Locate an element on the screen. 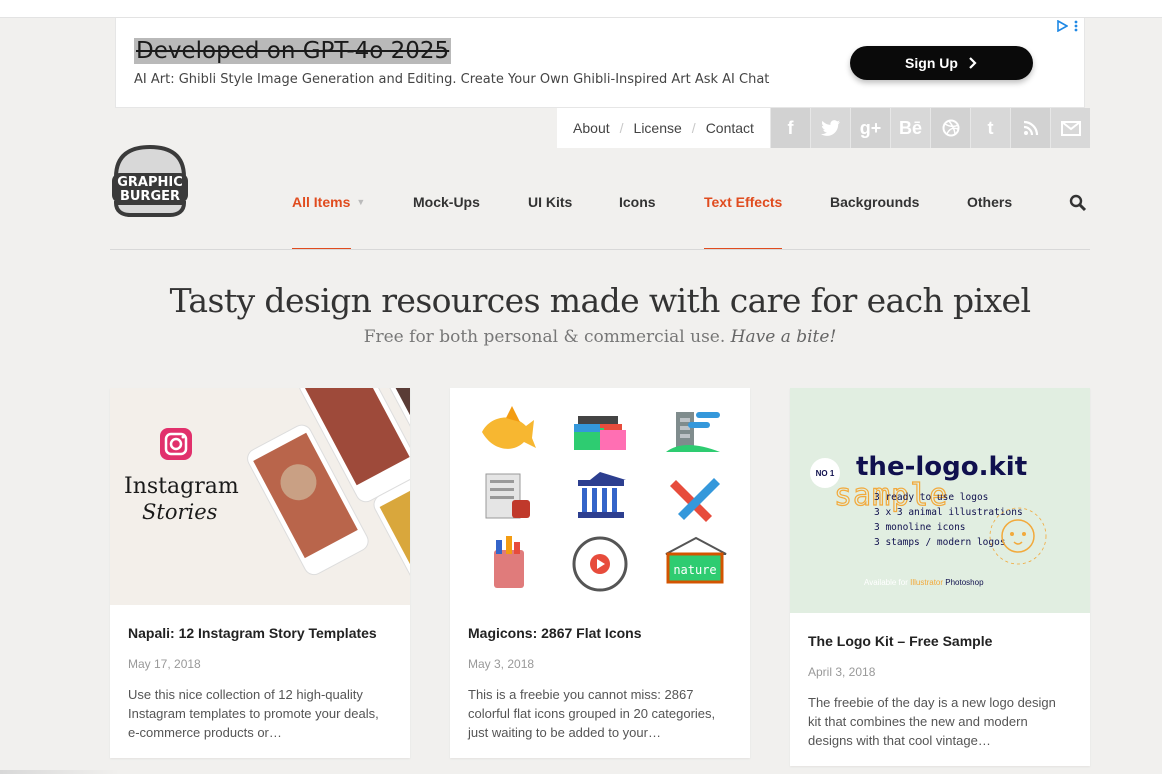 Image resolution: width=1162 pixels, height=774 pixels. post-thumbnail: nature is located at coordinates (600, 496).